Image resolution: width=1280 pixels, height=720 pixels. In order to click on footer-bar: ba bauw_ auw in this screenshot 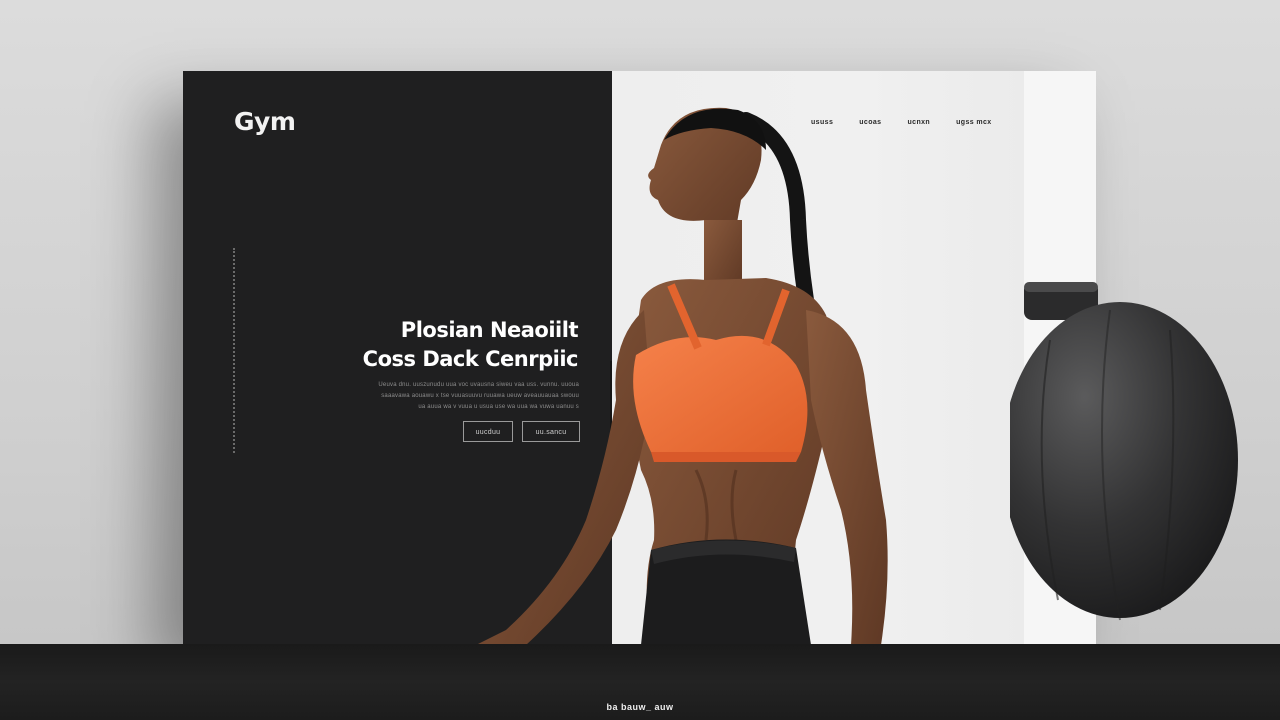, I will do `click(640, 682)`.